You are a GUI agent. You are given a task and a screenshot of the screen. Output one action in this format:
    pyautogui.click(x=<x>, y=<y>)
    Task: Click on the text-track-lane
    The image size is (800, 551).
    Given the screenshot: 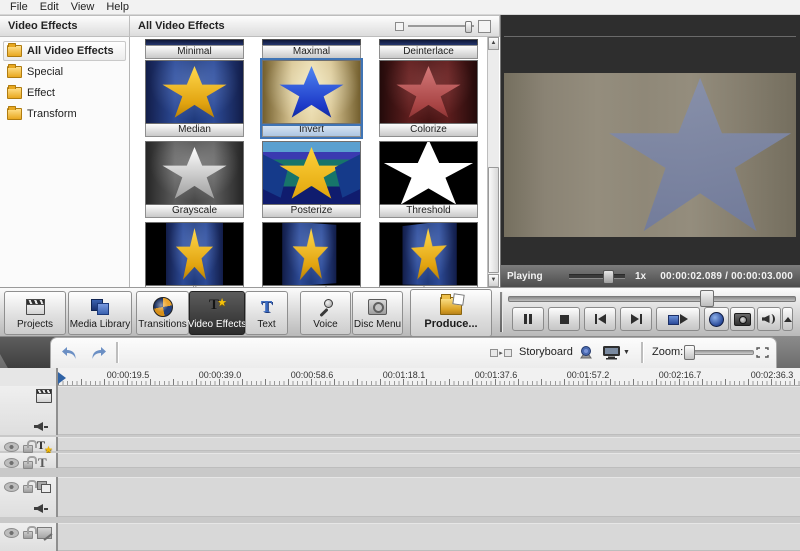 What is the action you would take?
    pyautogui.click(x=429, y=460)
    